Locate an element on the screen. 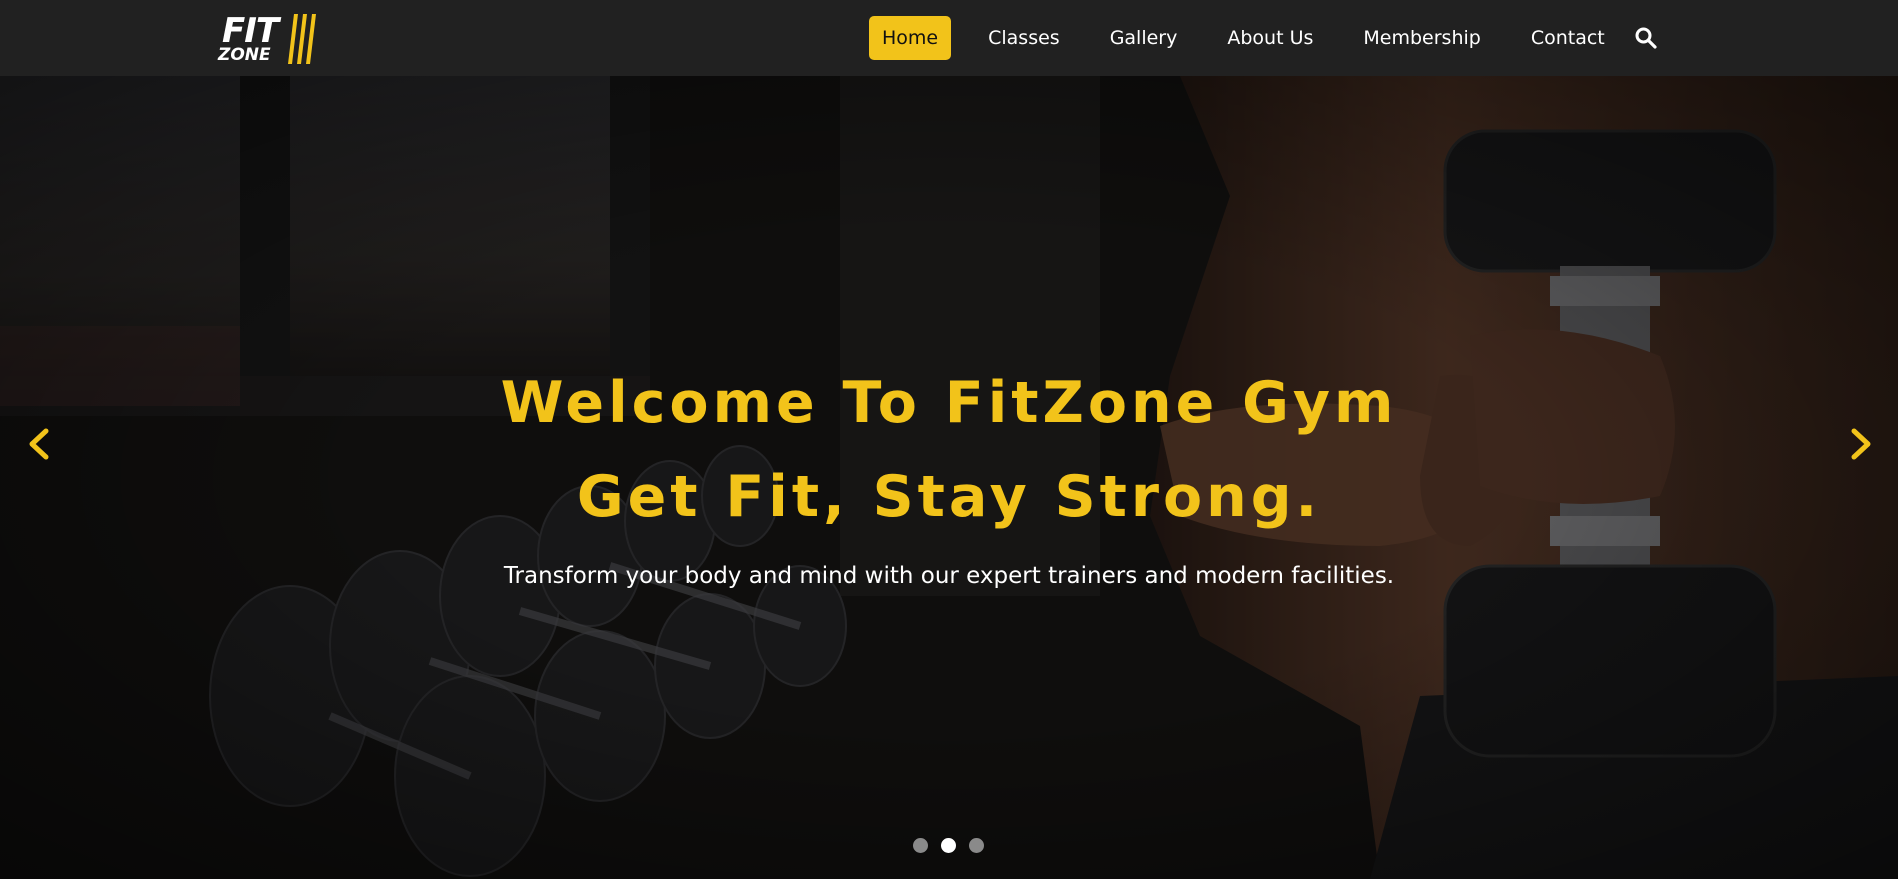  logo-text-zone: ZONE is located at coordinates (244, 55).